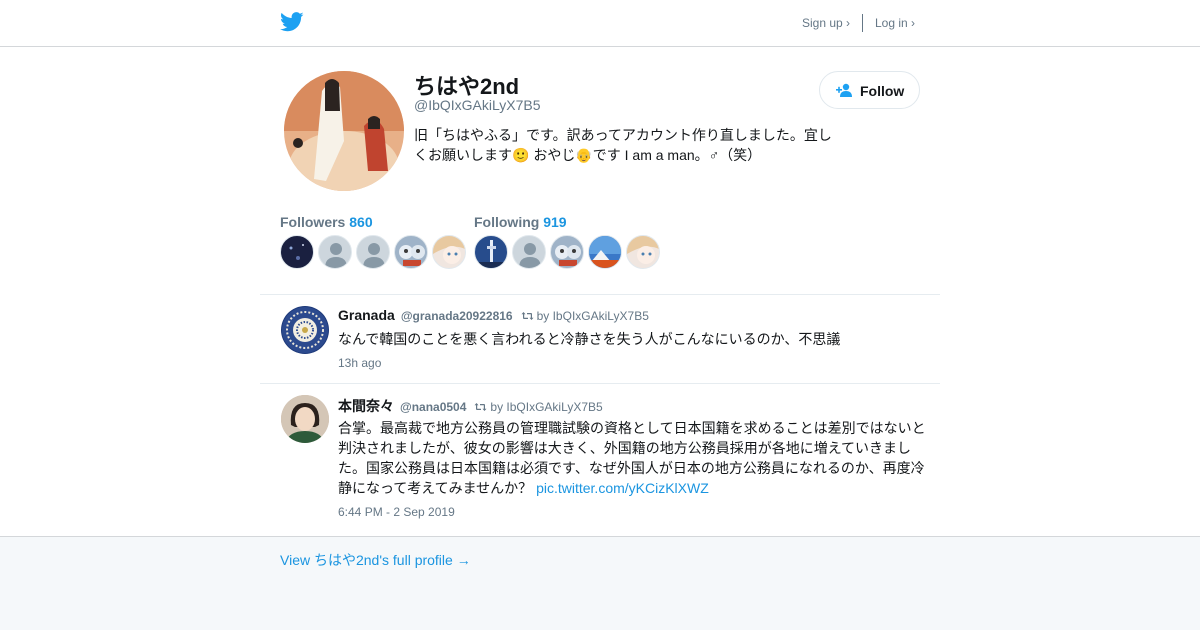  I want to click on following-avatar-list, so click(569, 252).